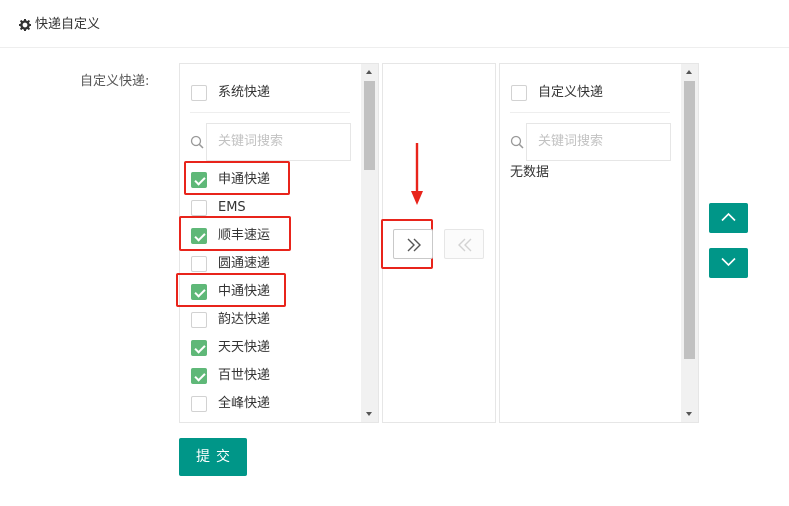 The width and height of the screenshot is (789, 506). I want to click on page-title: 快递自定义, so click(68, 24).